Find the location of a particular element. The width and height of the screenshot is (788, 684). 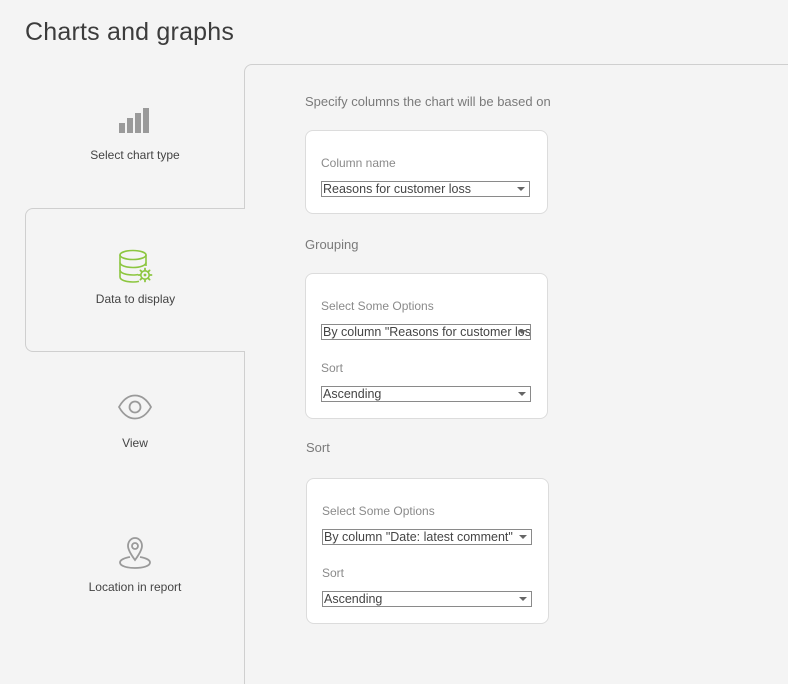

step-select-chart-type: Select chart type is located at coordinates (135, 136).